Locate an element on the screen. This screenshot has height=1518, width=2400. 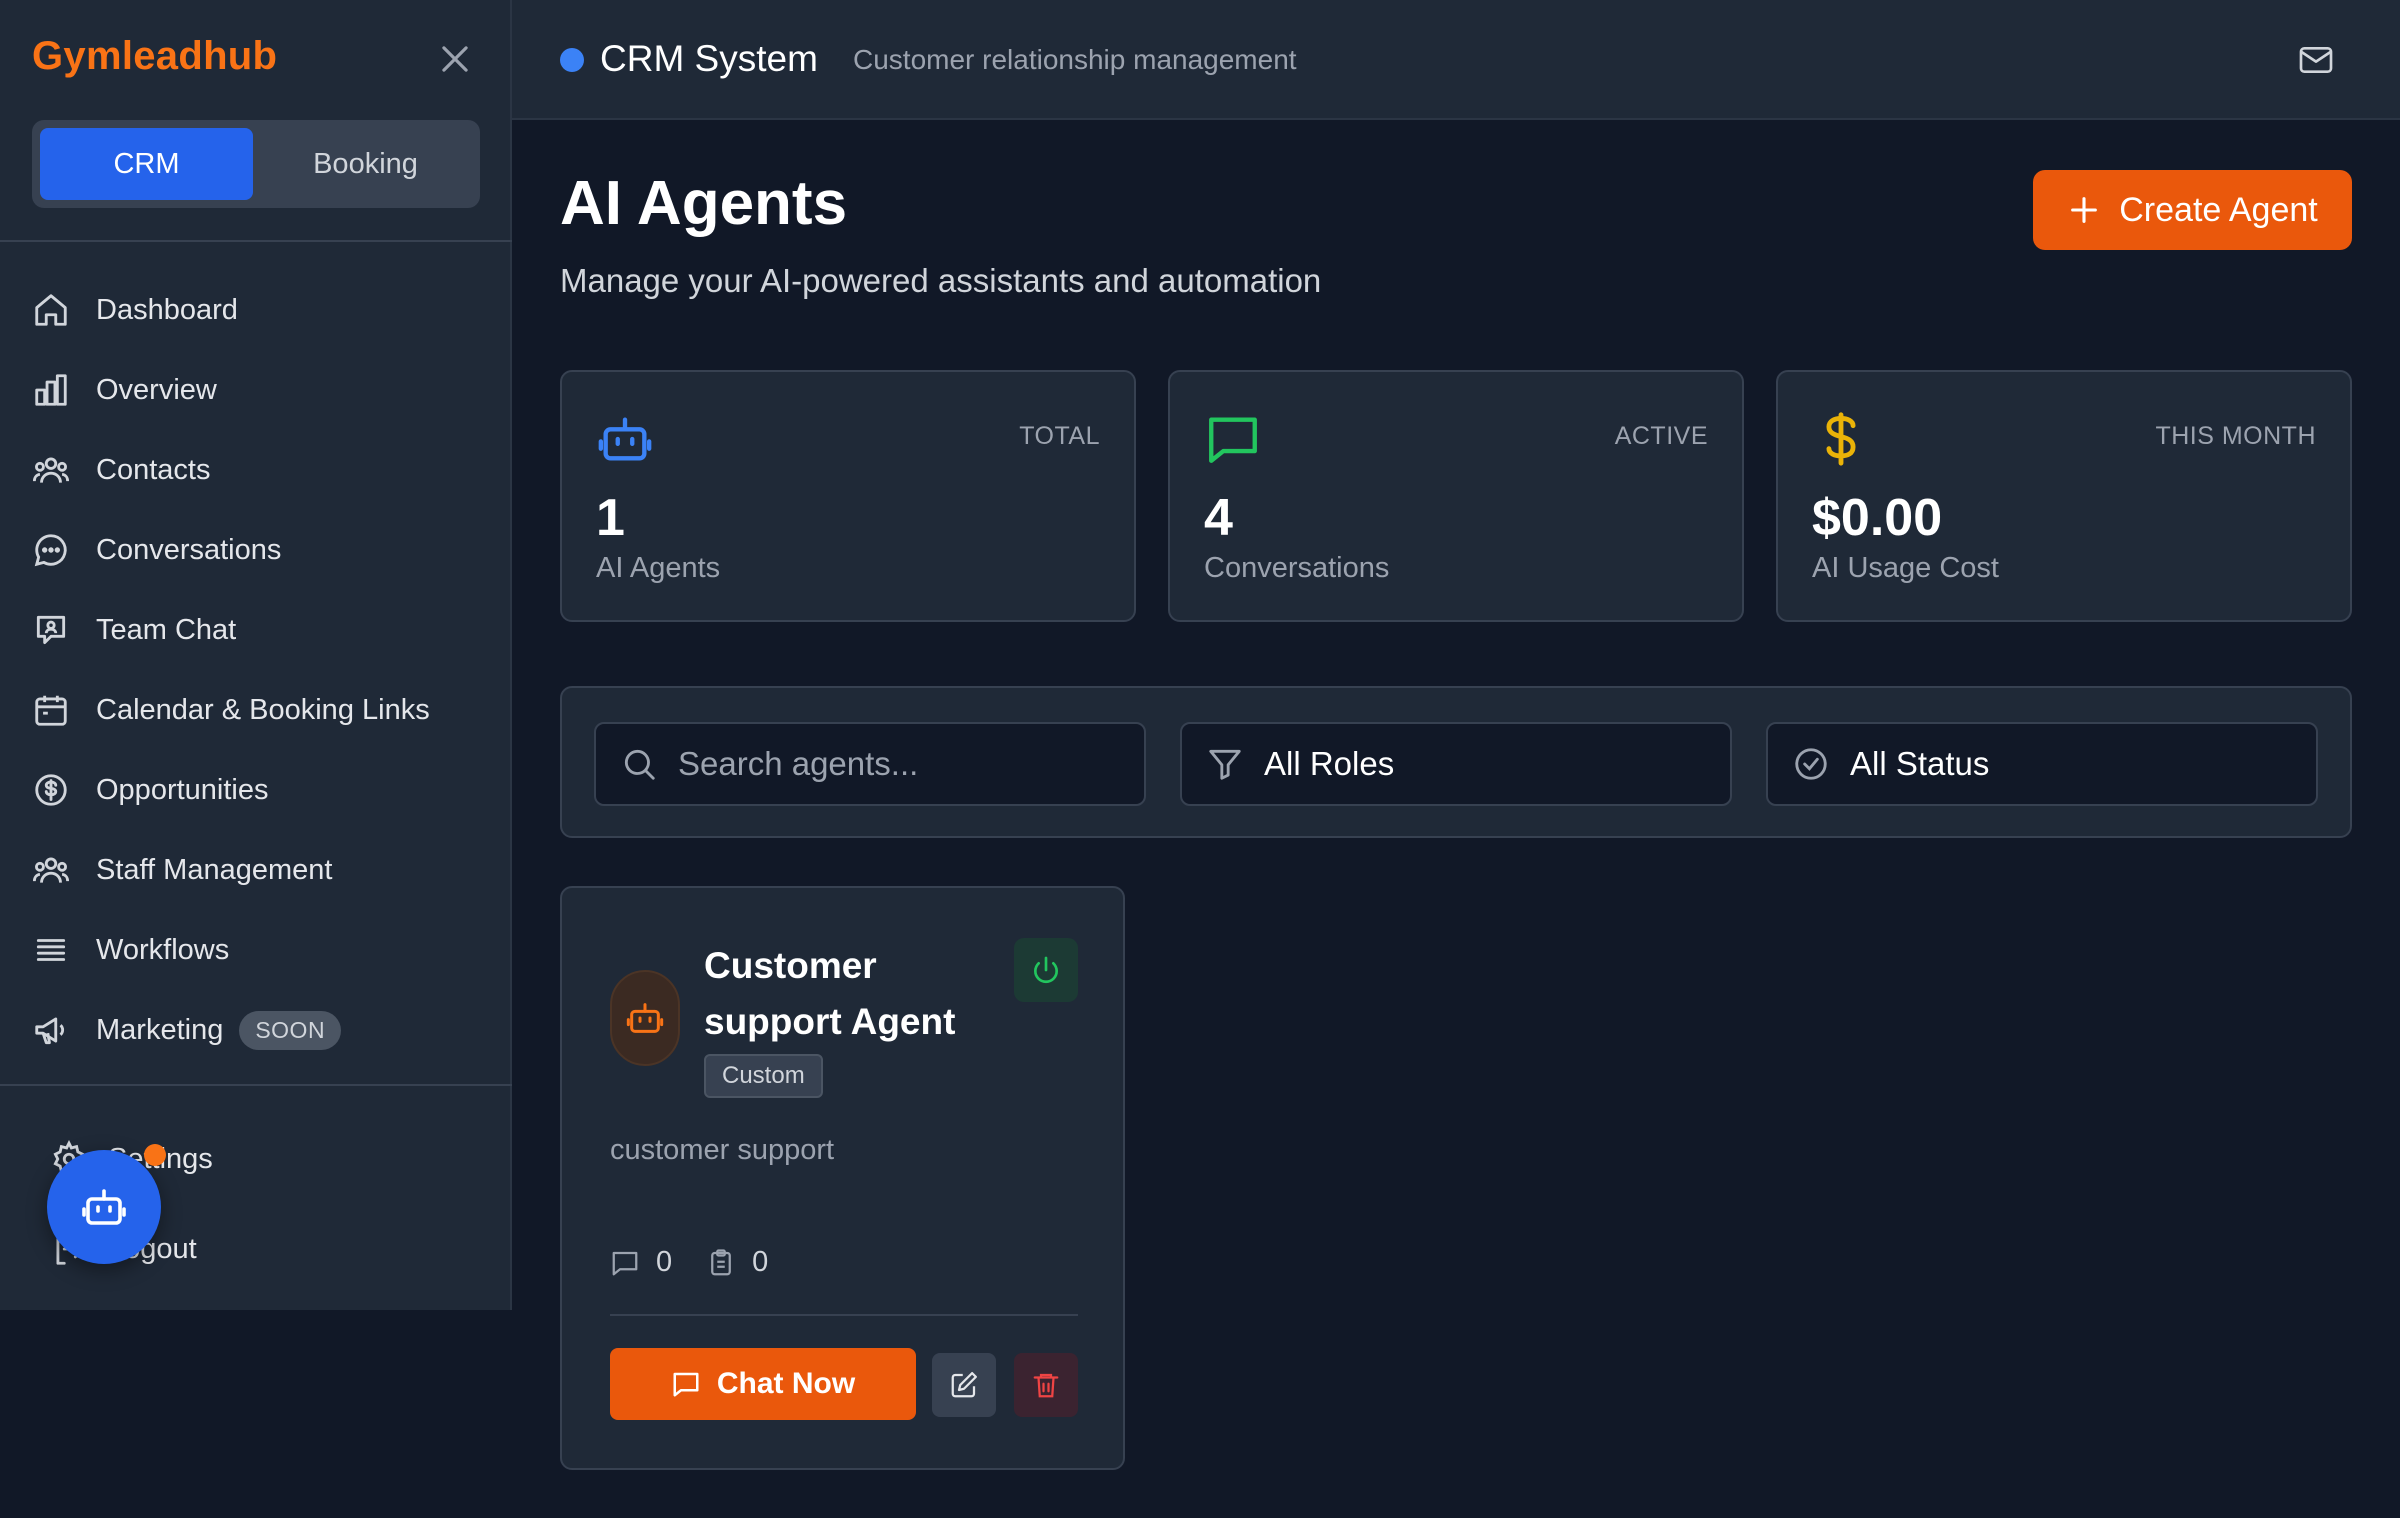
search-icon is located at coordinates (639, 764).